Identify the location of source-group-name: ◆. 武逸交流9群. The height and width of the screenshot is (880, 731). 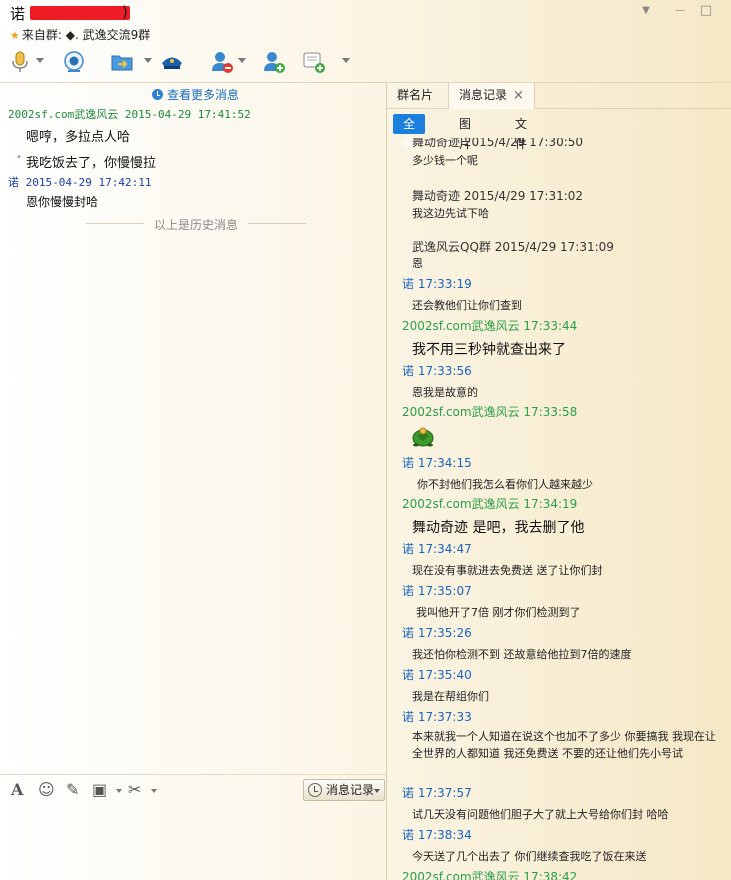
(108, 35).